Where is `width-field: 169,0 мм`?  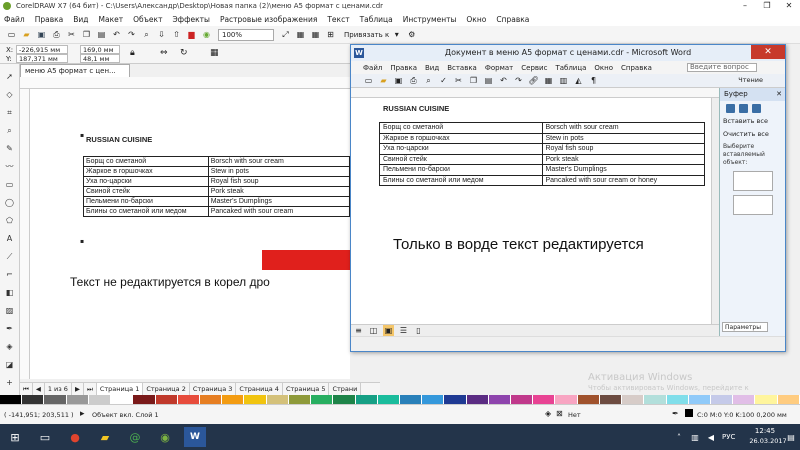
width-field: 169,0 мм is located at coordinates (100, 49).